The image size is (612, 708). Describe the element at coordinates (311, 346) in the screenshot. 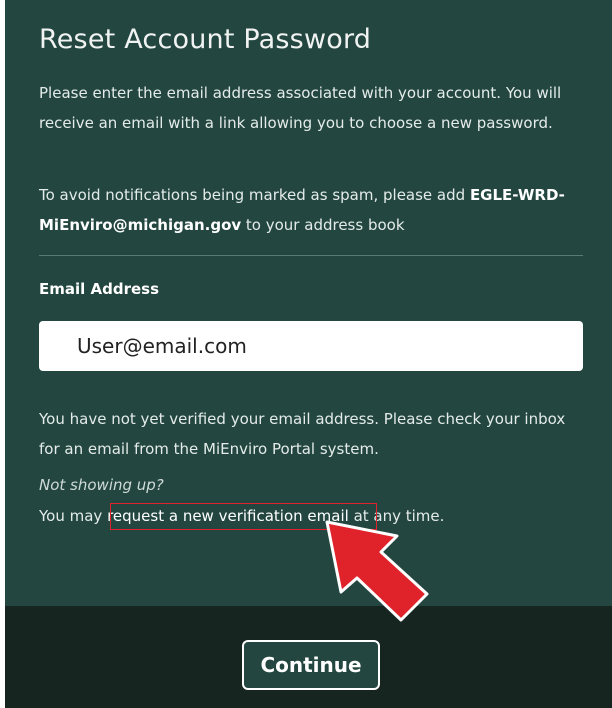

I see `email-field` at that location.